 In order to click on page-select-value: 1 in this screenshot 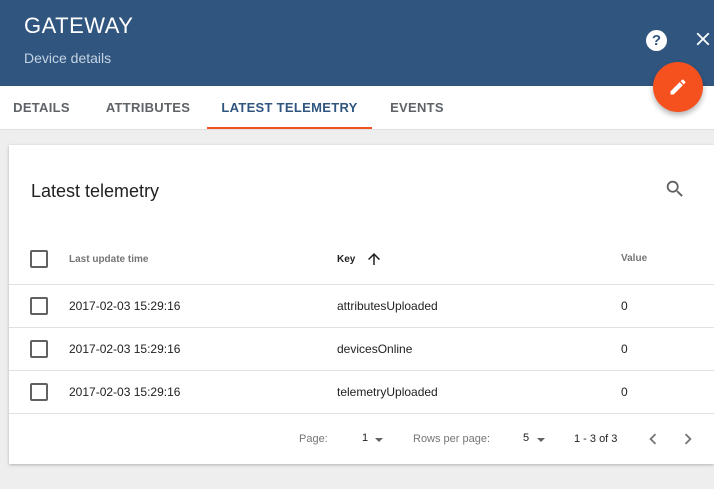, I will do `click(365, 438)`.